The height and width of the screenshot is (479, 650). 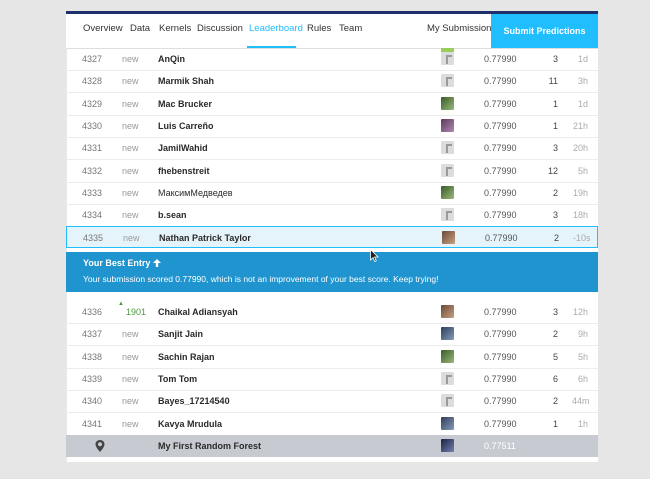 I want to click on team-name-link: AnQin, so click(x=171, y=59).